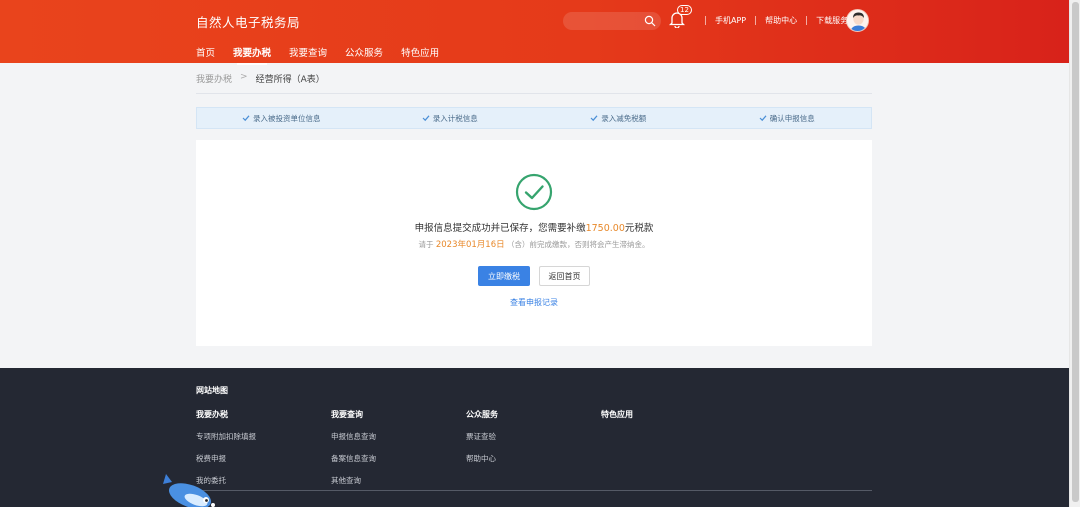 The width and height of the screenshot is (1080, 507). What do you see at coordinates (353, 414) in the screenshot?
I see `footer-heading: 我要查询` at bounding box center [353, 414].